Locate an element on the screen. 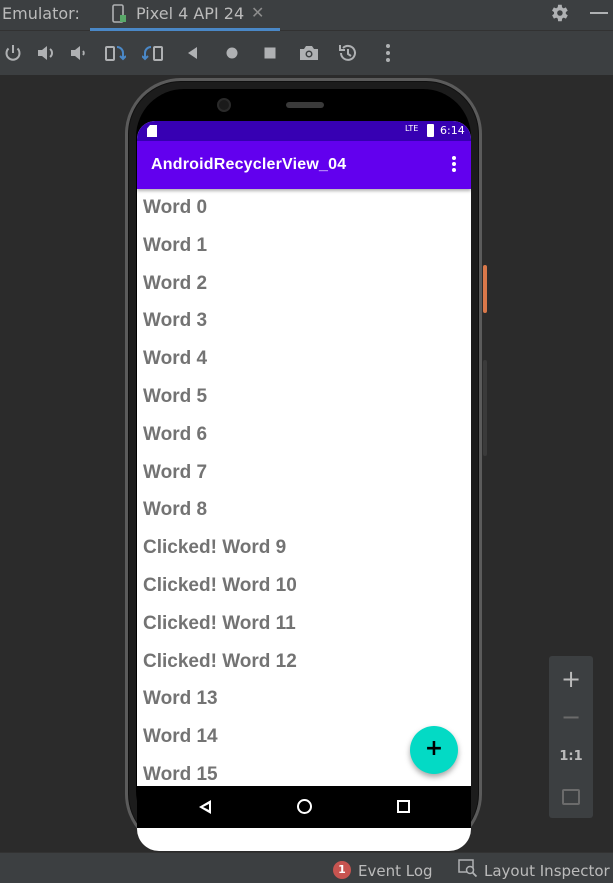 The image size is (613, 883). list-item: Word 1 is located at coordinates (304, 246).